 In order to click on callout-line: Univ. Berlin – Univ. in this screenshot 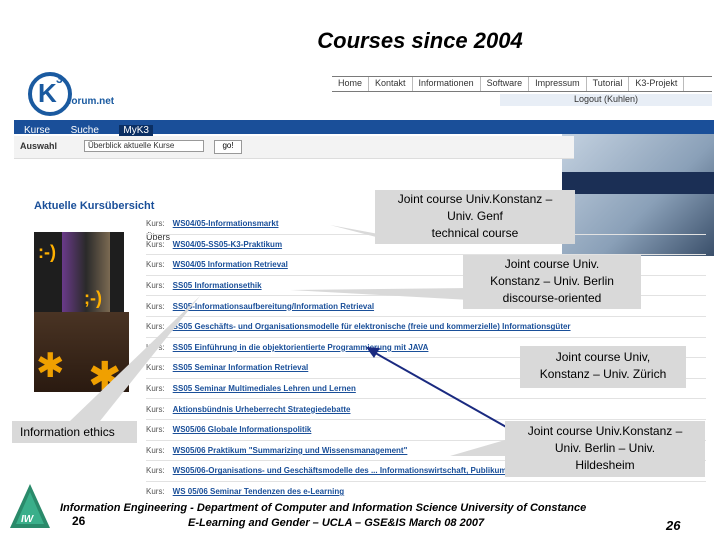, I will do `click(605, 448)`.